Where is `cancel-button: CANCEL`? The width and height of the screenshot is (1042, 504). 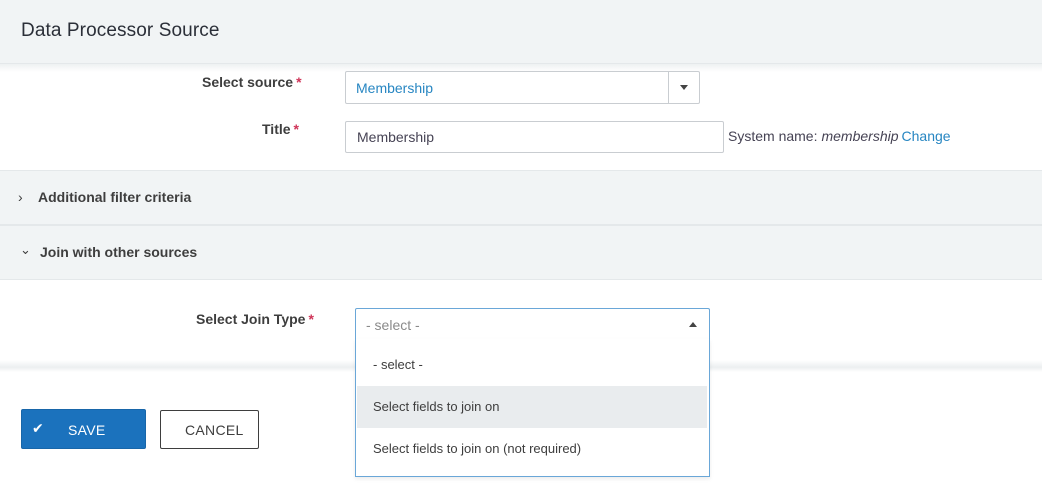
cancel-button: CANCEL is located at coordinates (209, 429).